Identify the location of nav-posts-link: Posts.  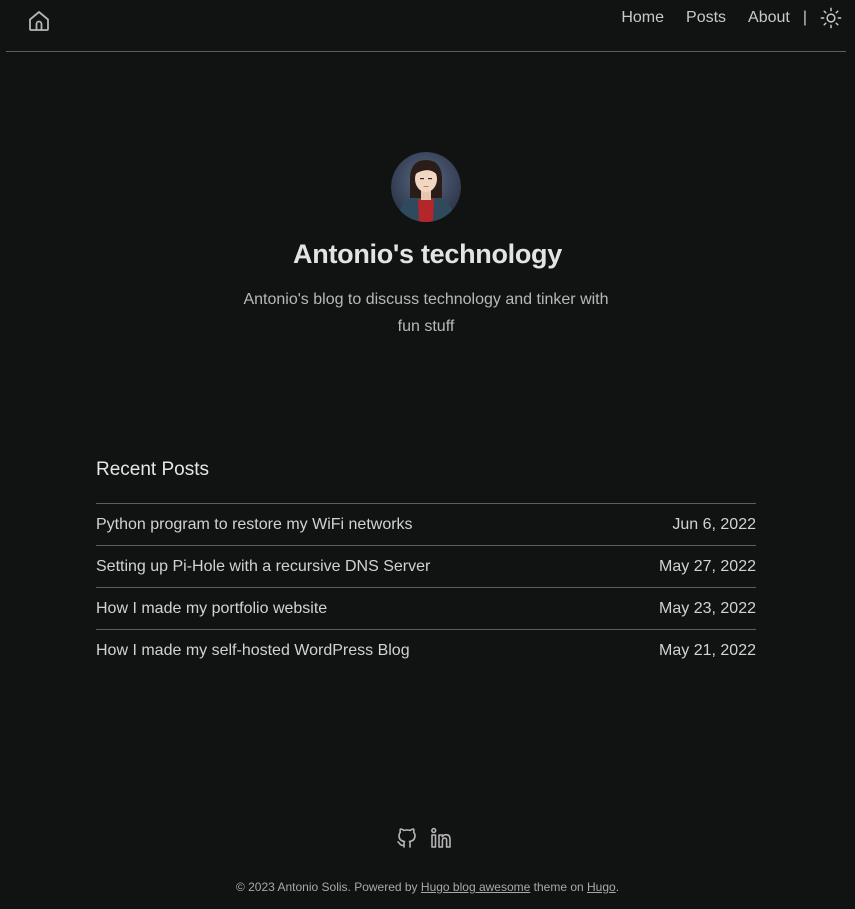
(706, 18).